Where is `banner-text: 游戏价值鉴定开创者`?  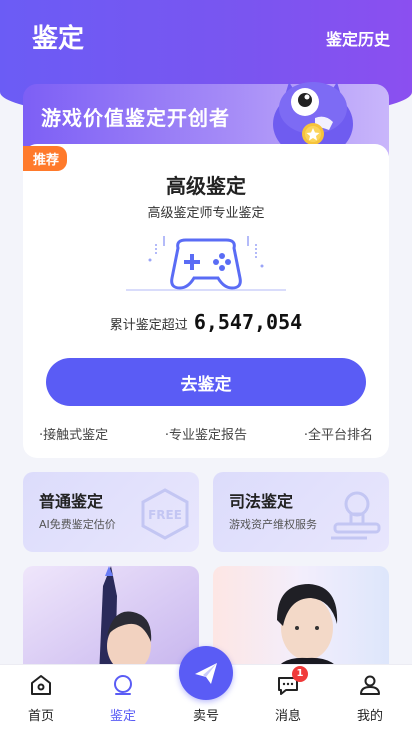 banner-text: 游戏价值鉴定开创者 is located at coordinates (135, 118).